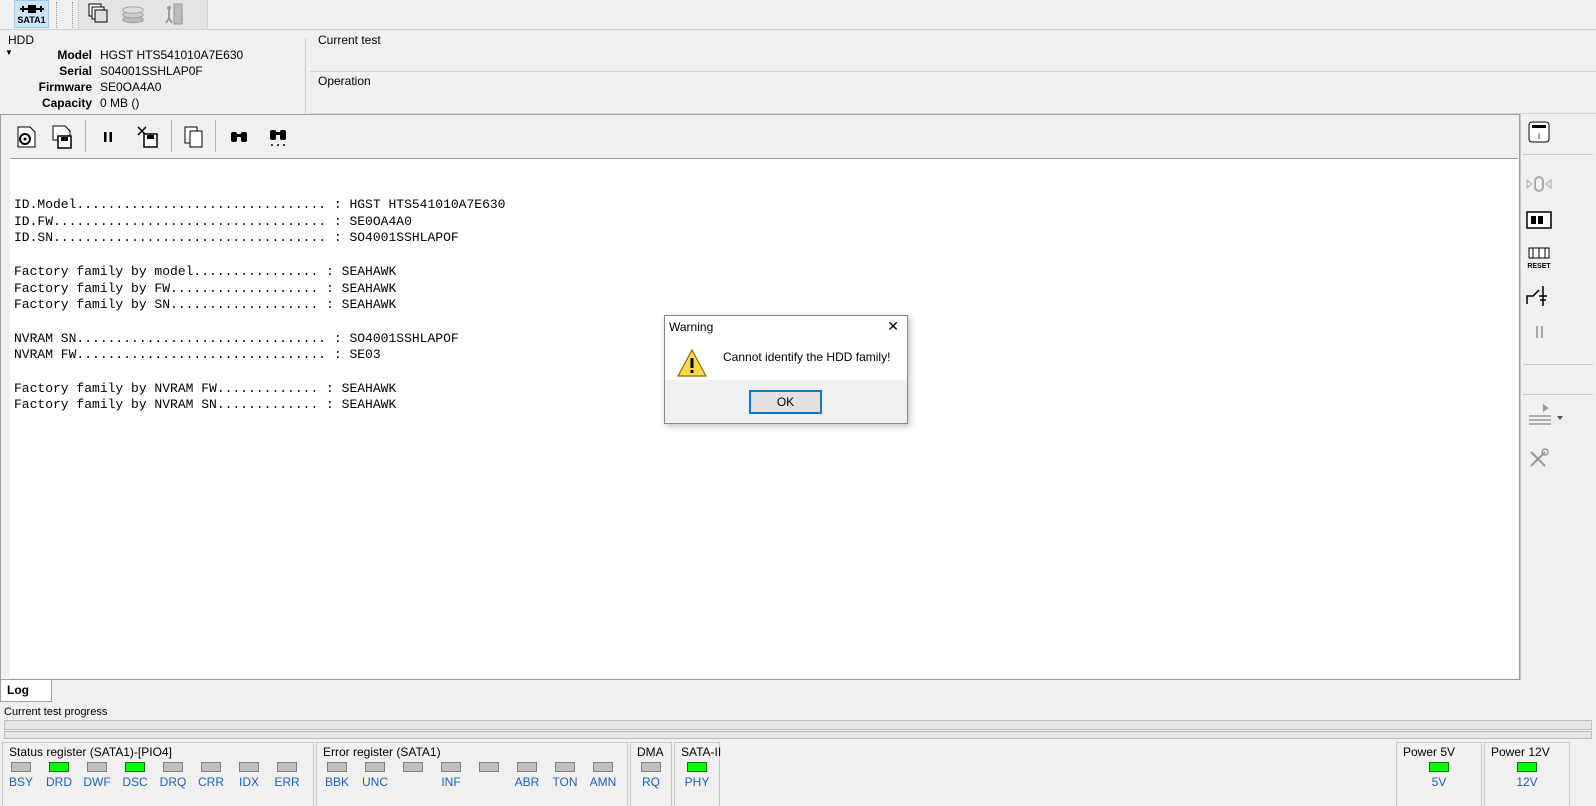  What do you see at coordinates (1539, 136) in the screenshot?
I see `svg-text: i` at bounding box center [1539, 136].